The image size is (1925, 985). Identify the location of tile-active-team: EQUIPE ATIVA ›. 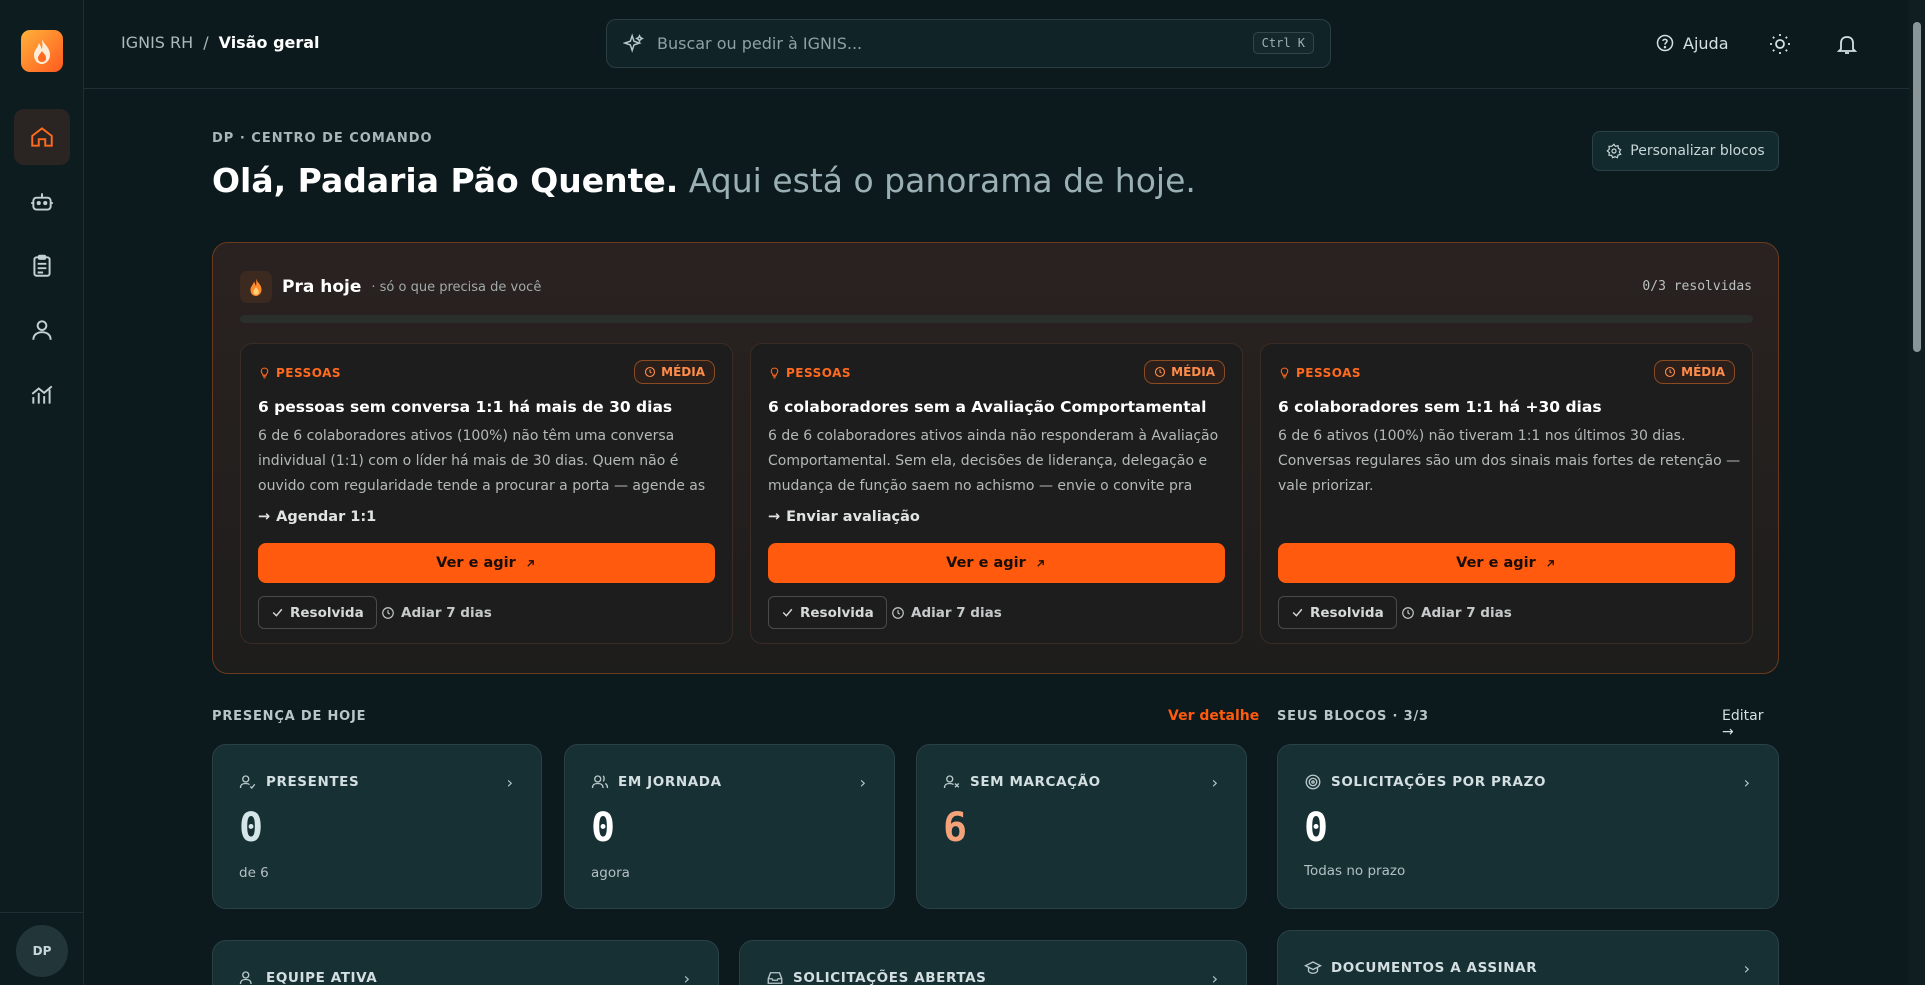
(465, 962).